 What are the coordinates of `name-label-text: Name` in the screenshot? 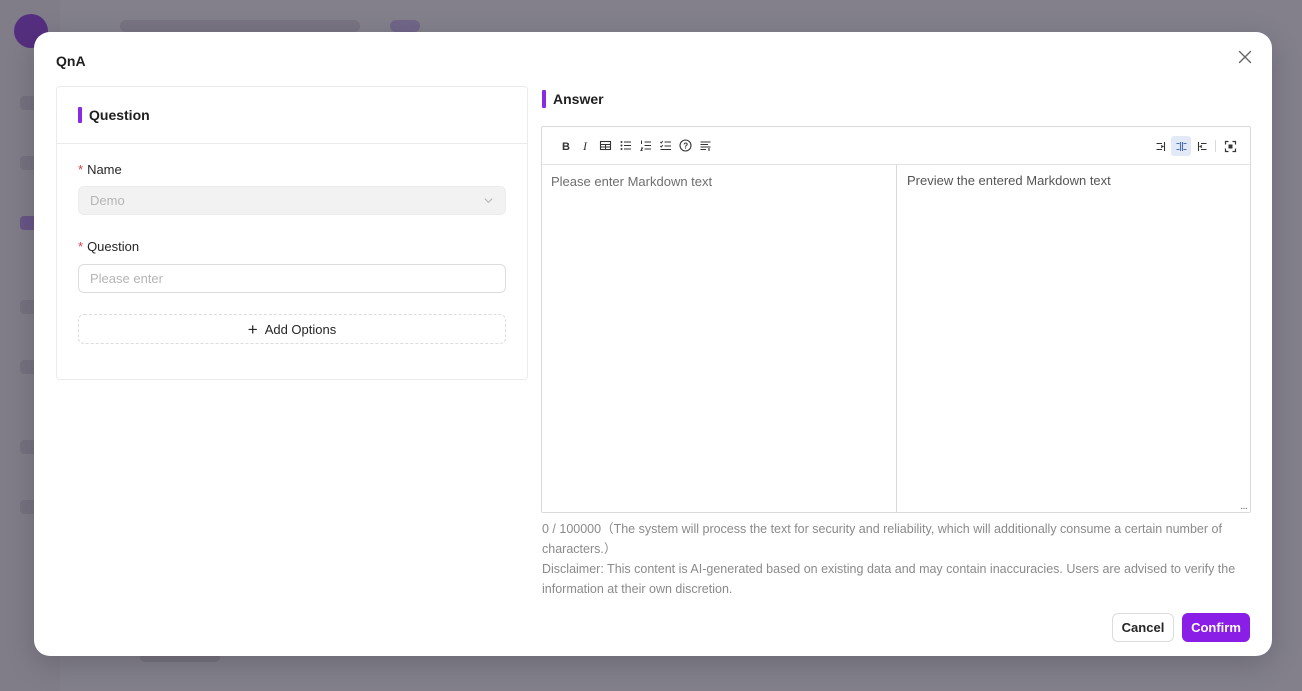 It's located at (104, 169).